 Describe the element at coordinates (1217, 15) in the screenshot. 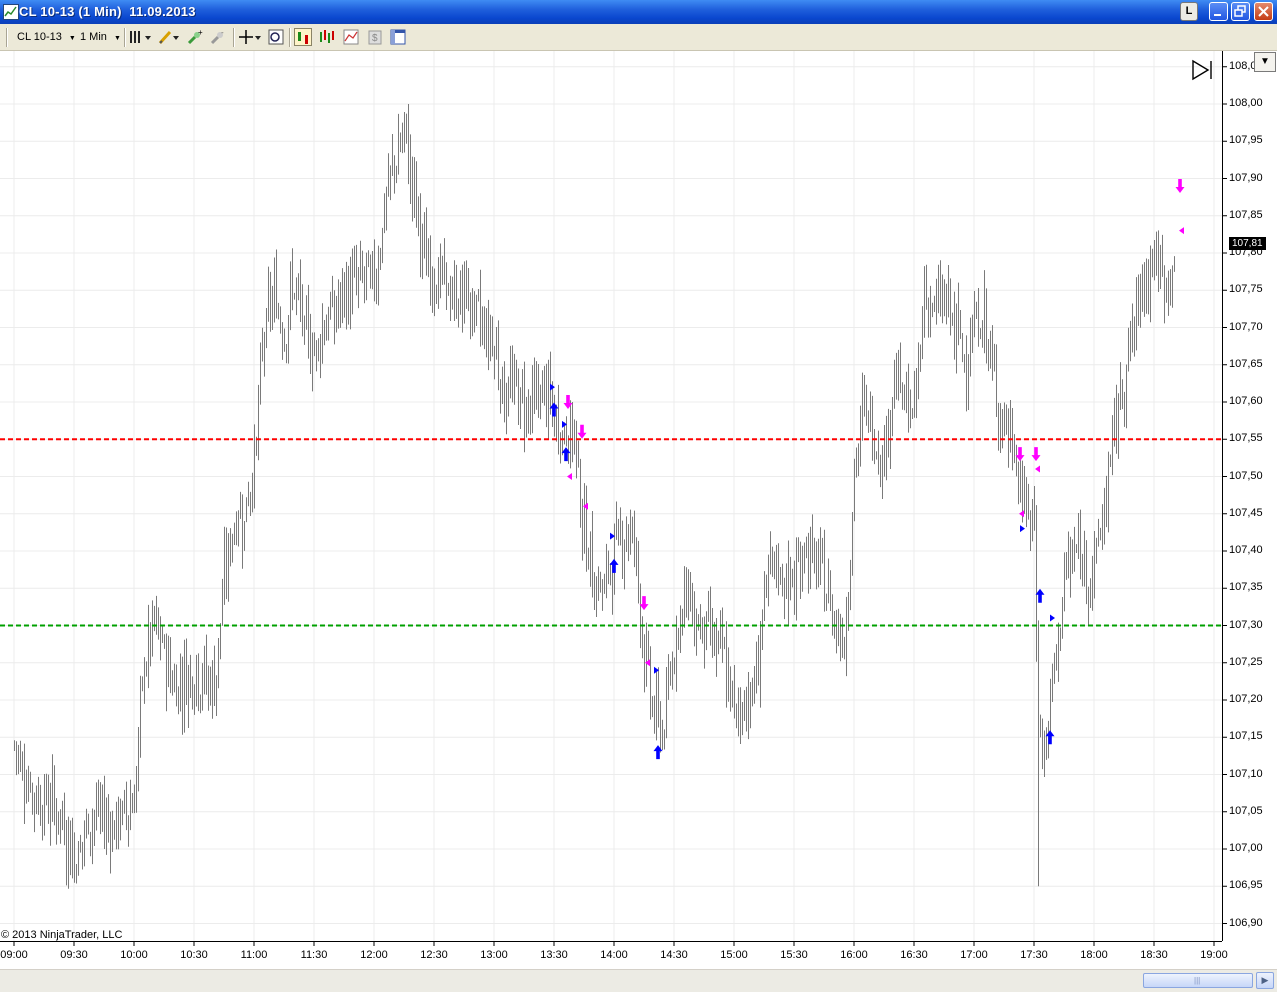

I see `minimize-icon` at that location.